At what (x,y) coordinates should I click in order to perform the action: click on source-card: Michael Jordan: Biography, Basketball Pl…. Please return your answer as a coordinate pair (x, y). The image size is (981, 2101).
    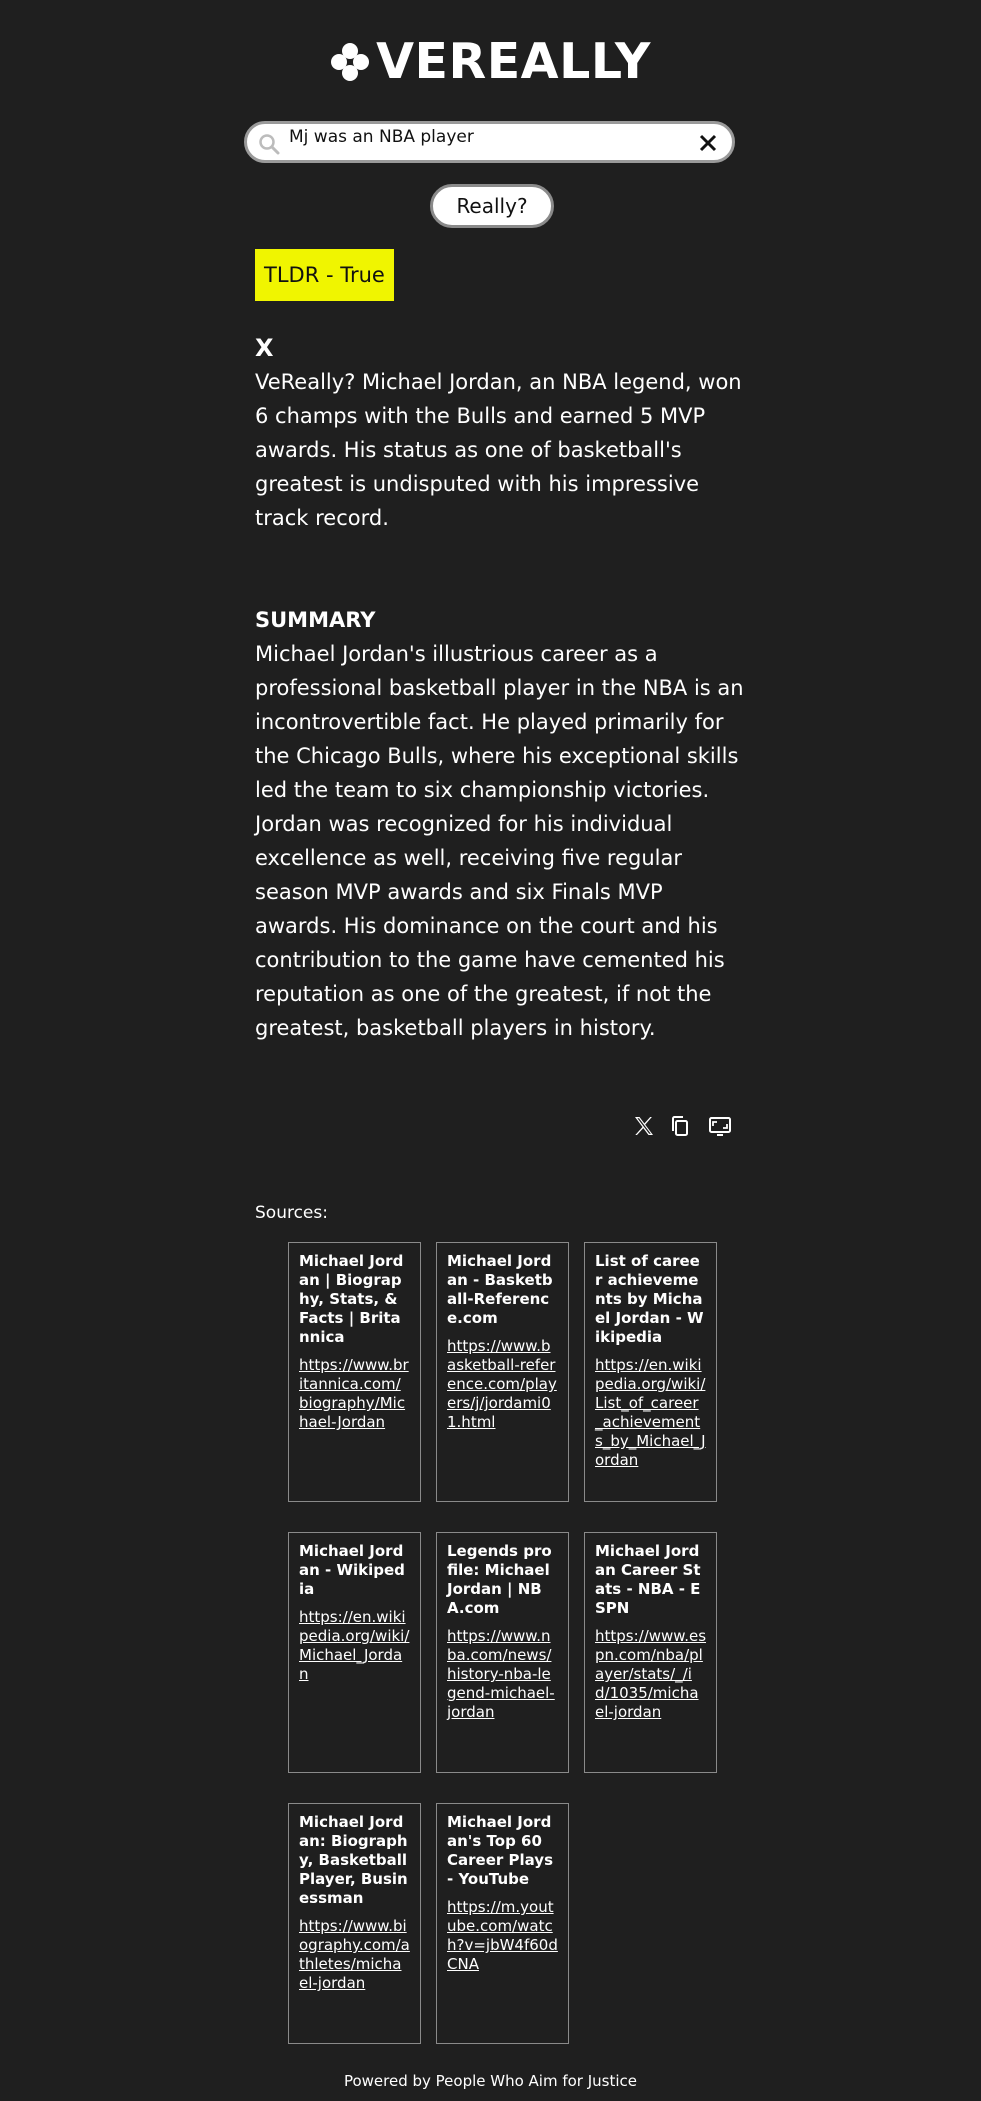
    Looking at the image, I should click on (354, 1923).